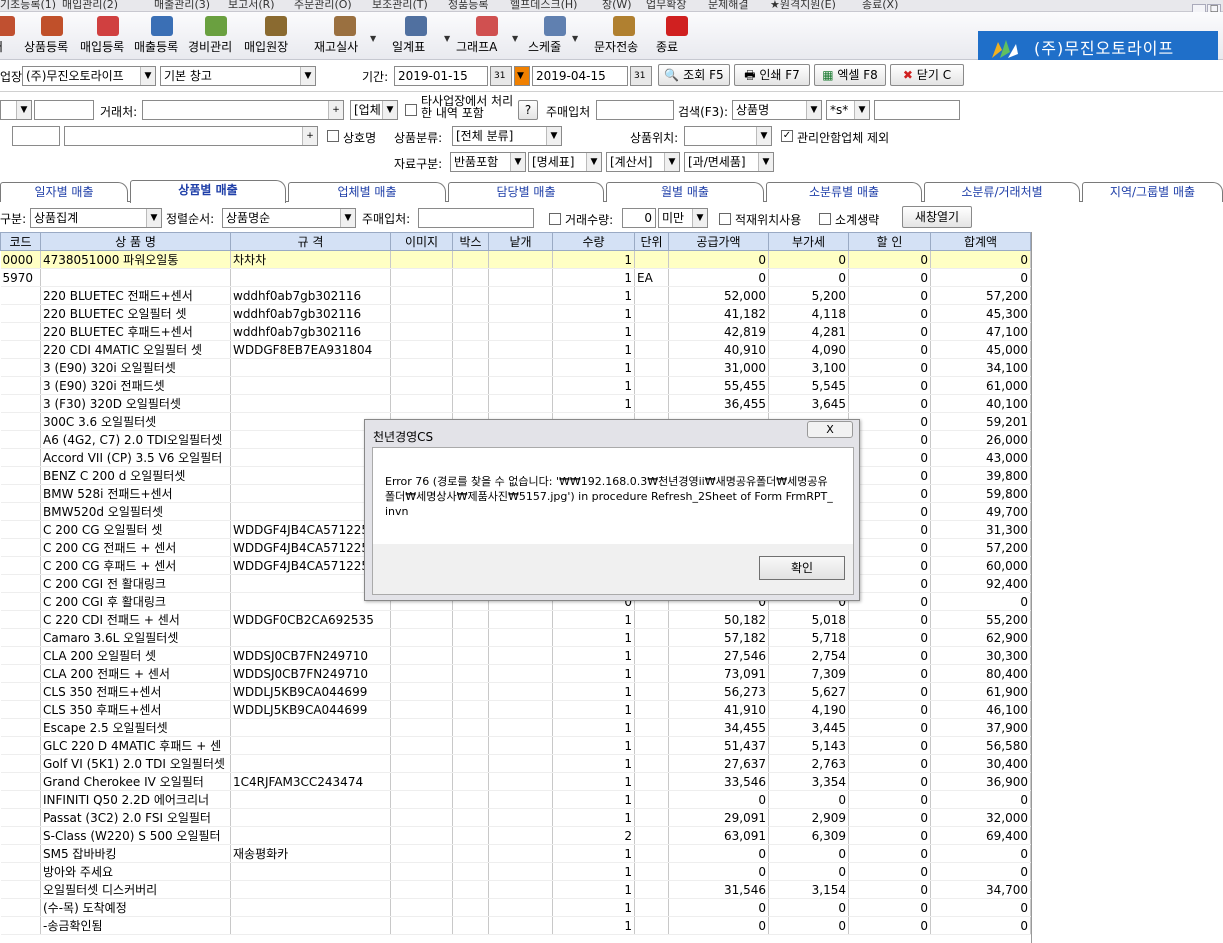 The width and height of the screenshot is (1223, 943). What do you see at coordinates (666, 5) in the screenshot?
I see `menu-item: 업무확장` at bounding box center [666, 5].